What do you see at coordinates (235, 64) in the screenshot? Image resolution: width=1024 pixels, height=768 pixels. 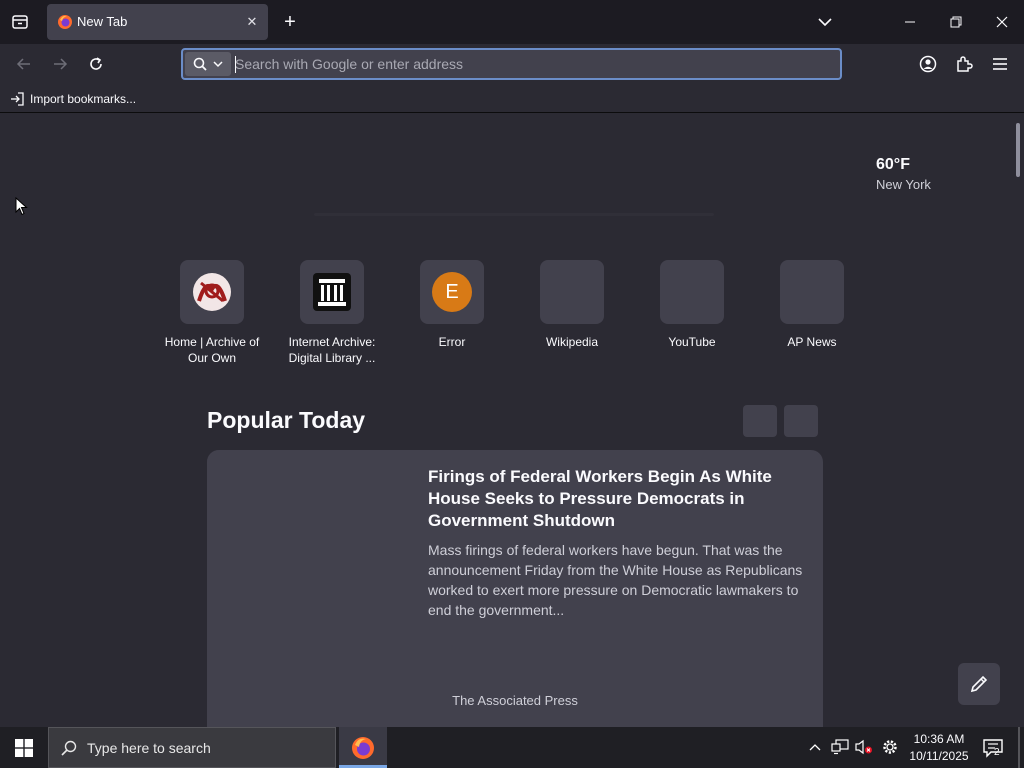 I see `text-caret` at bounding box center [235, 64].